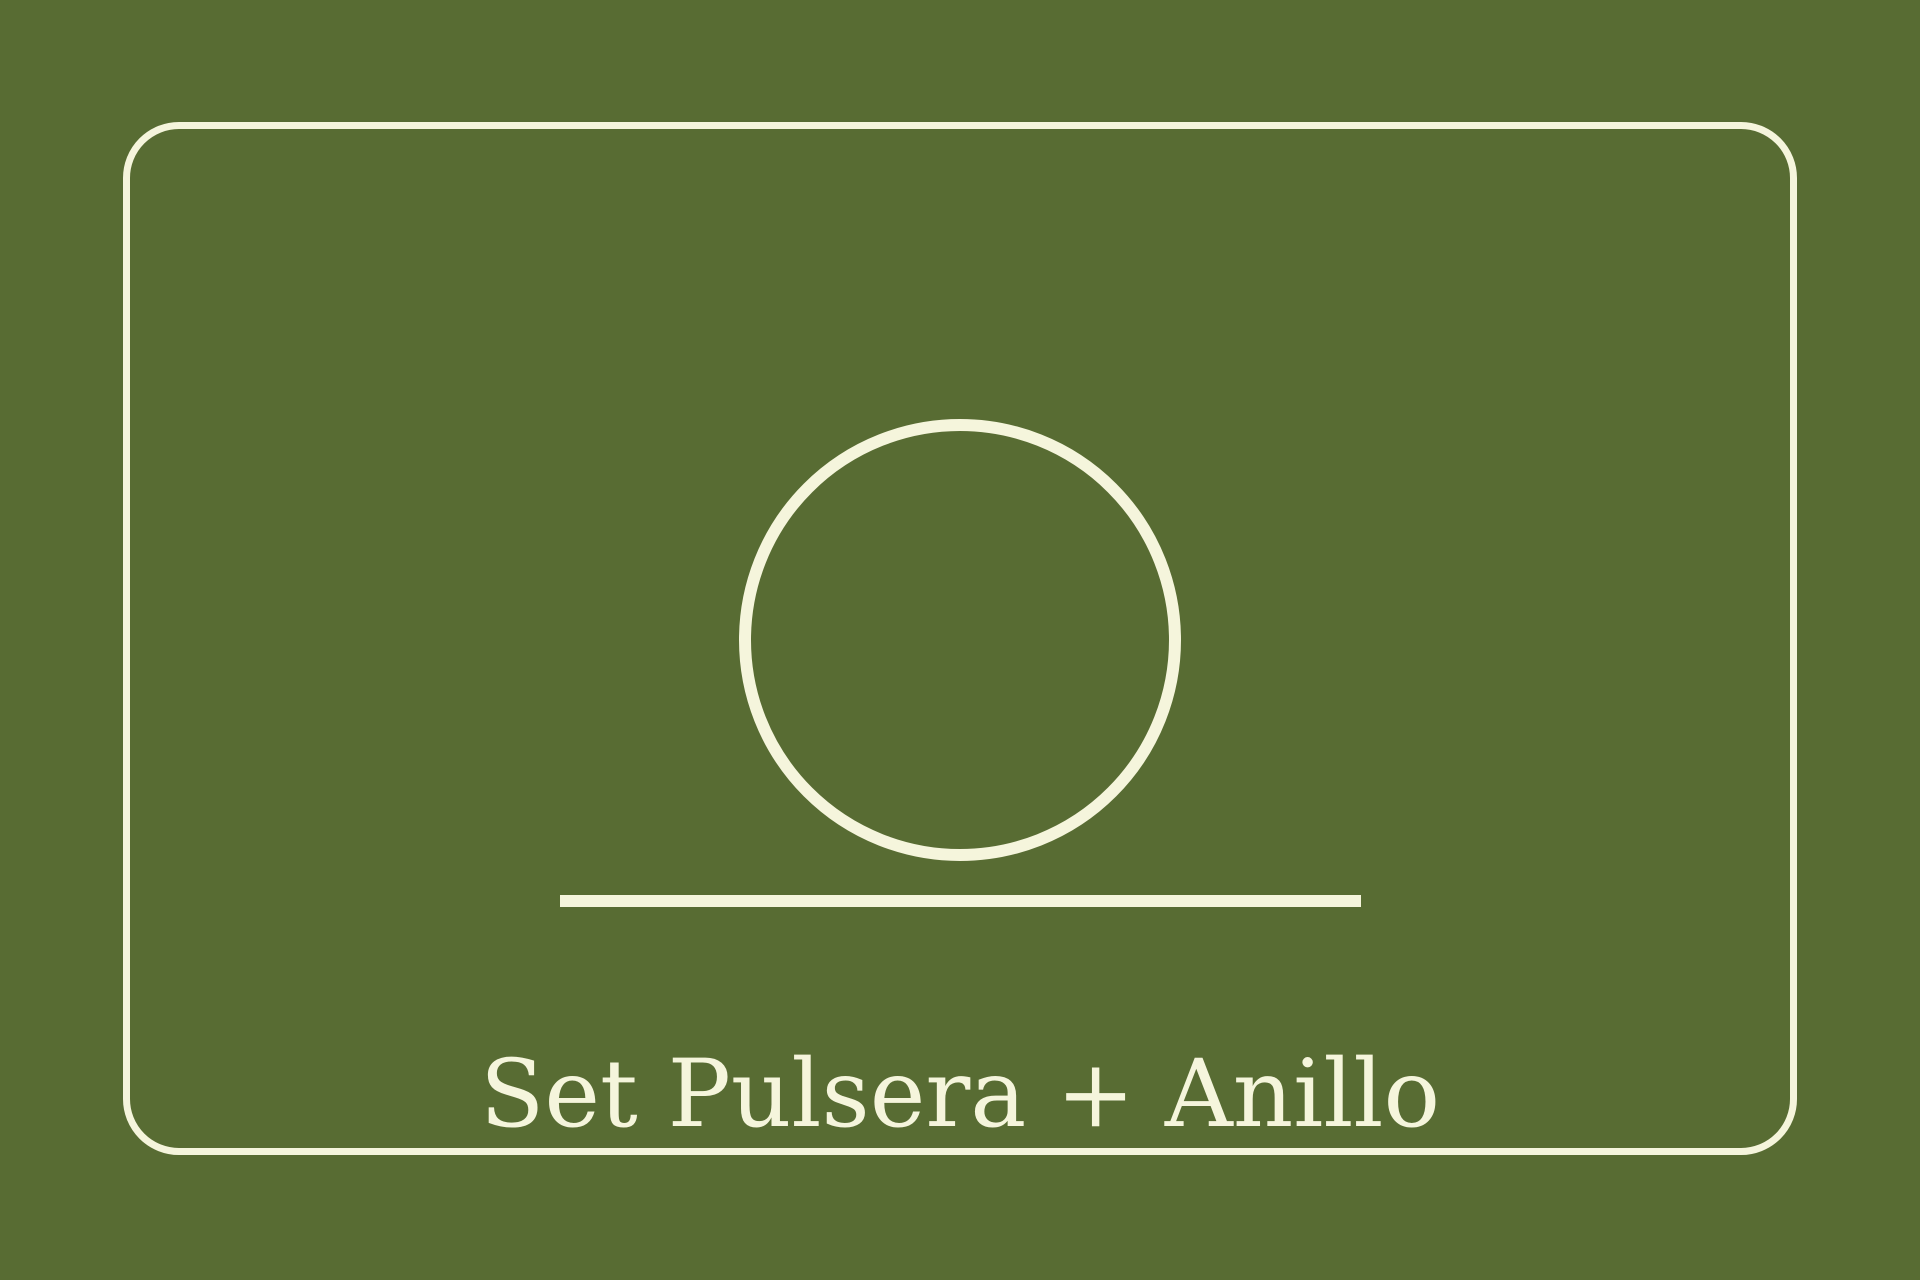  I want to click on product-title: Set Pulsera + Anillo, so click(960, 1094).